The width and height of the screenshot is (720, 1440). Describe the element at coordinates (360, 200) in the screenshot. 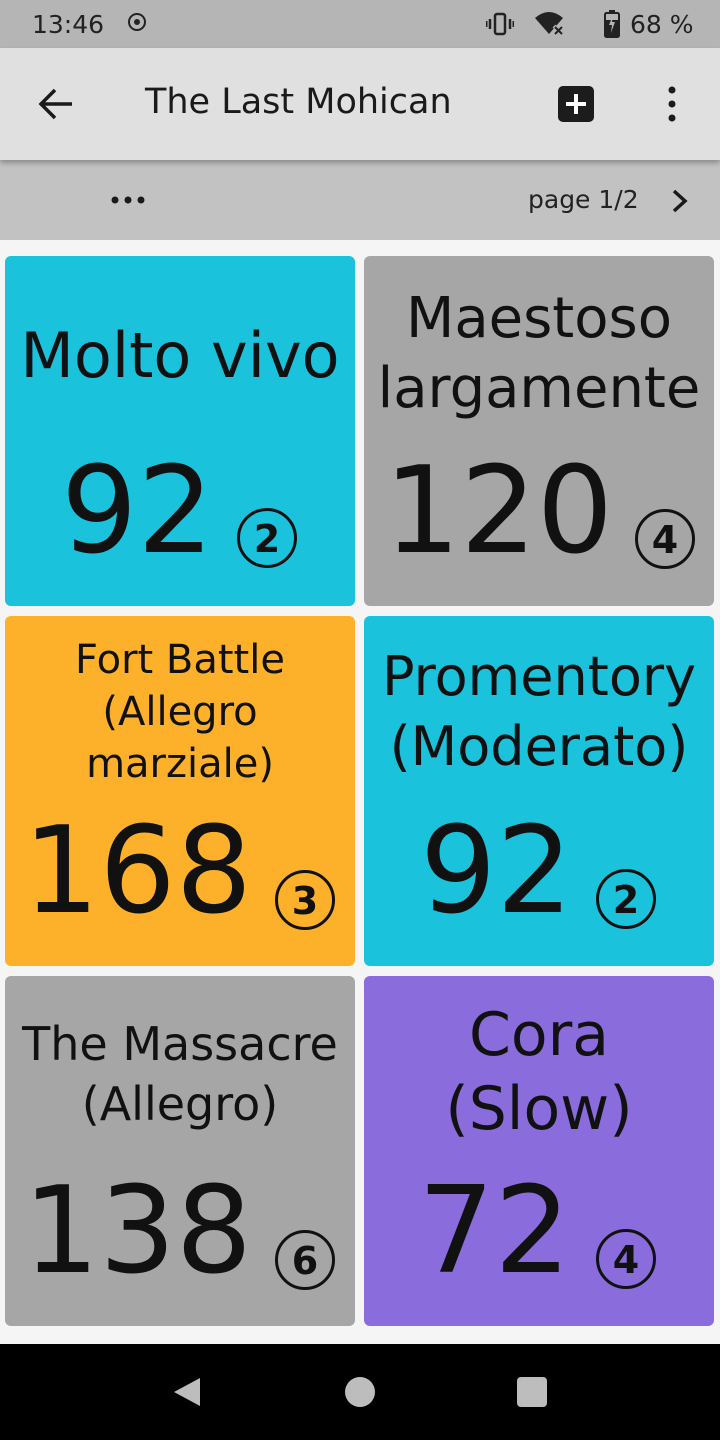

I see `page-nav-bar: page 1/2` at that location.